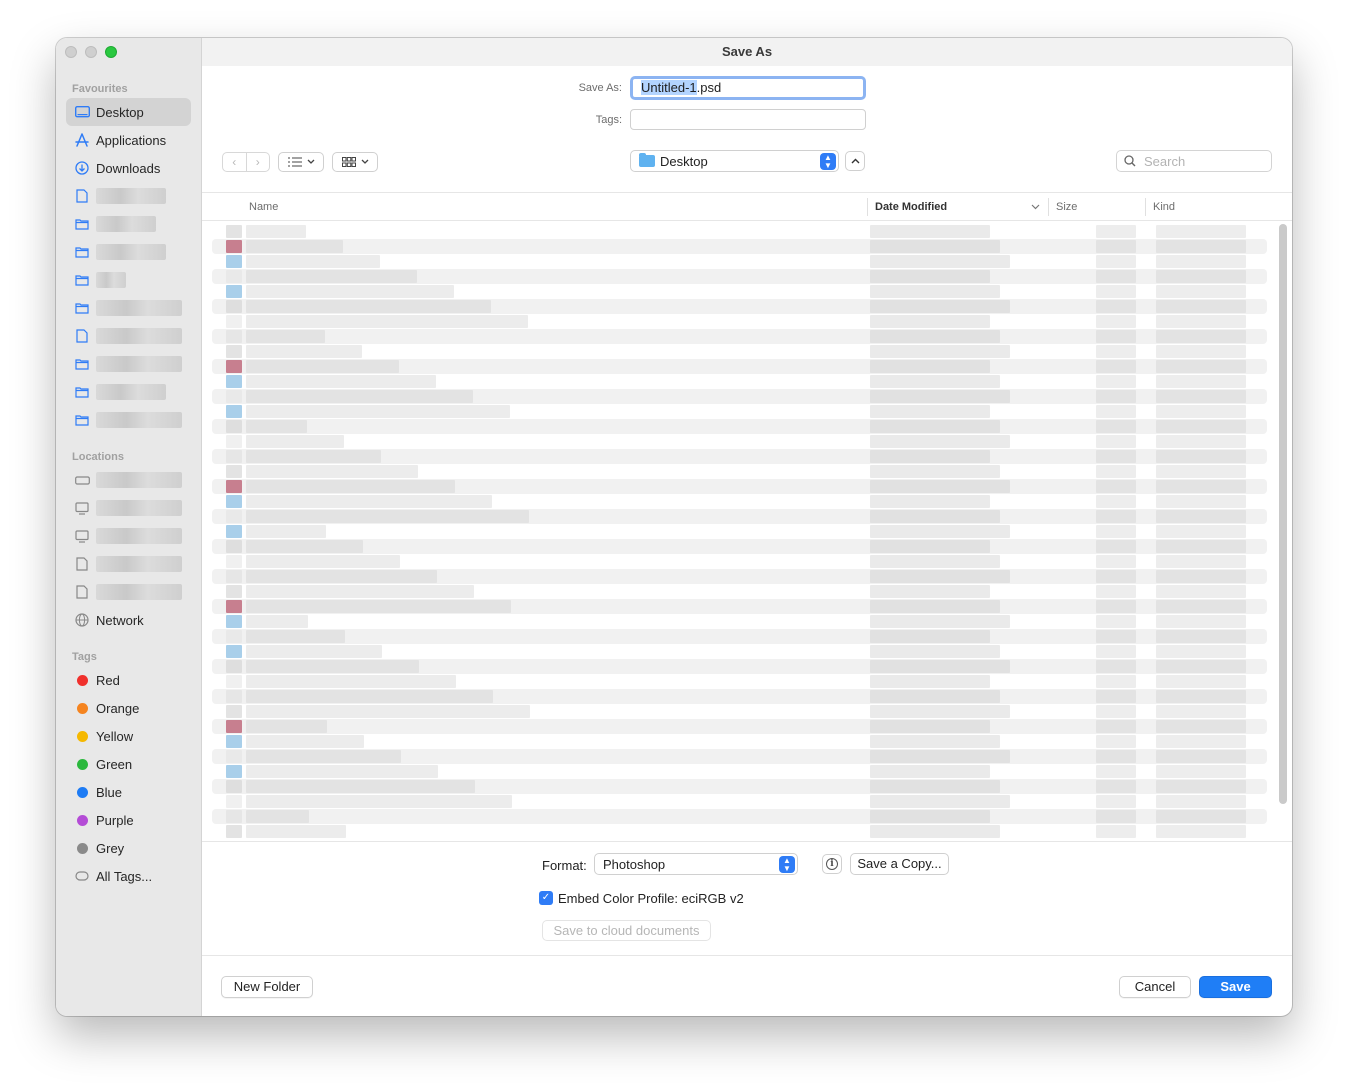 Image resolution: width=1348 pixels, height=1090 pixels. What do you see at coordinates (128, 680) in the screenshot?
I see `sidebar-item-tag-red: Red` at bounding box center [128, 680].